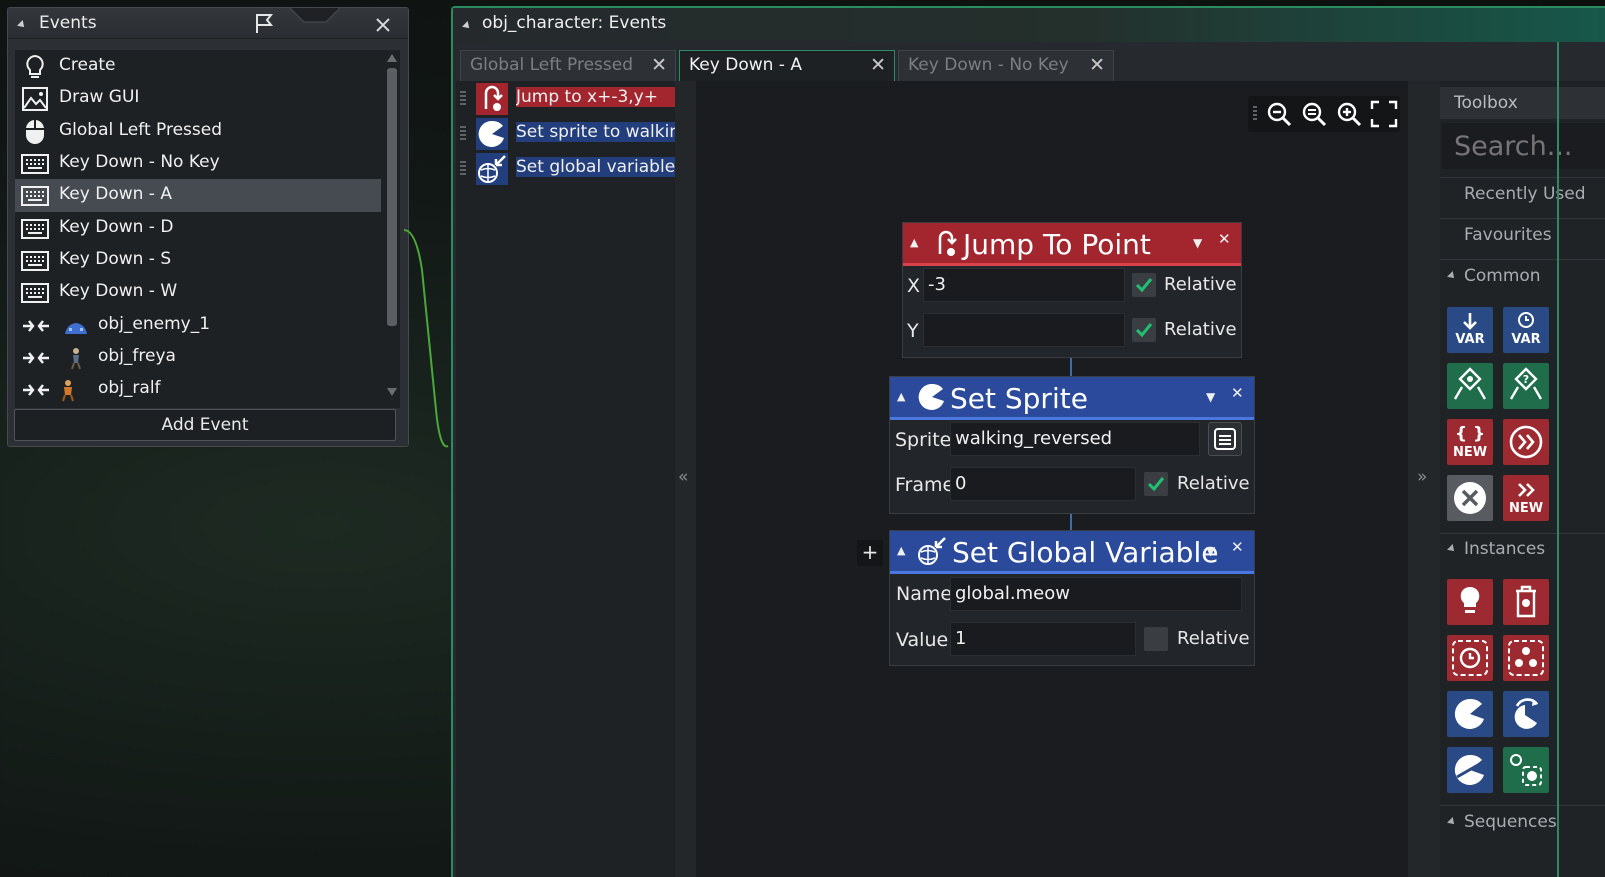 The width and height of the screenshot is (1605, 877). What do you see at coordinates (922, 640) in the screenshot?
I see `value-label: Value` at bounding box center [922, 640].